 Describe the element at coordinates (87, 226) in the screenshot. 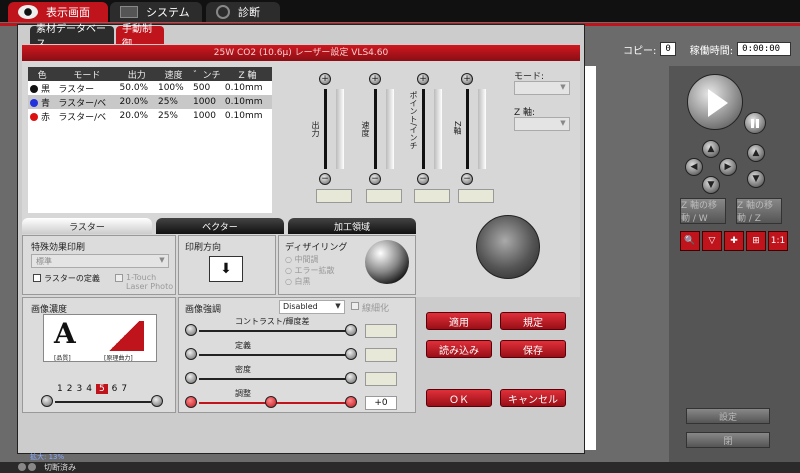

I see `tab-raster: ラスター` at that location.